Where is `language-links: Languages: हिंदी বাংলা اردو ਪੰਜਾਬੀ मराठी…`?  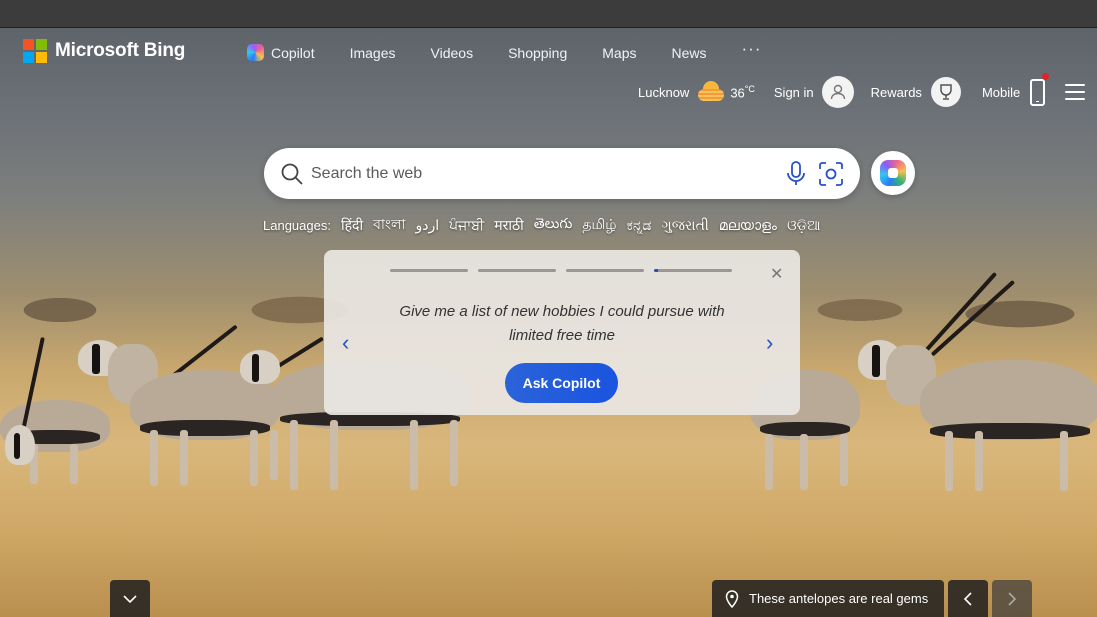
language-links: Languages: हिंदी বাংলা اردو ਪੰਜਾਬੀ मराठी… is located at coordinates (547, 225).